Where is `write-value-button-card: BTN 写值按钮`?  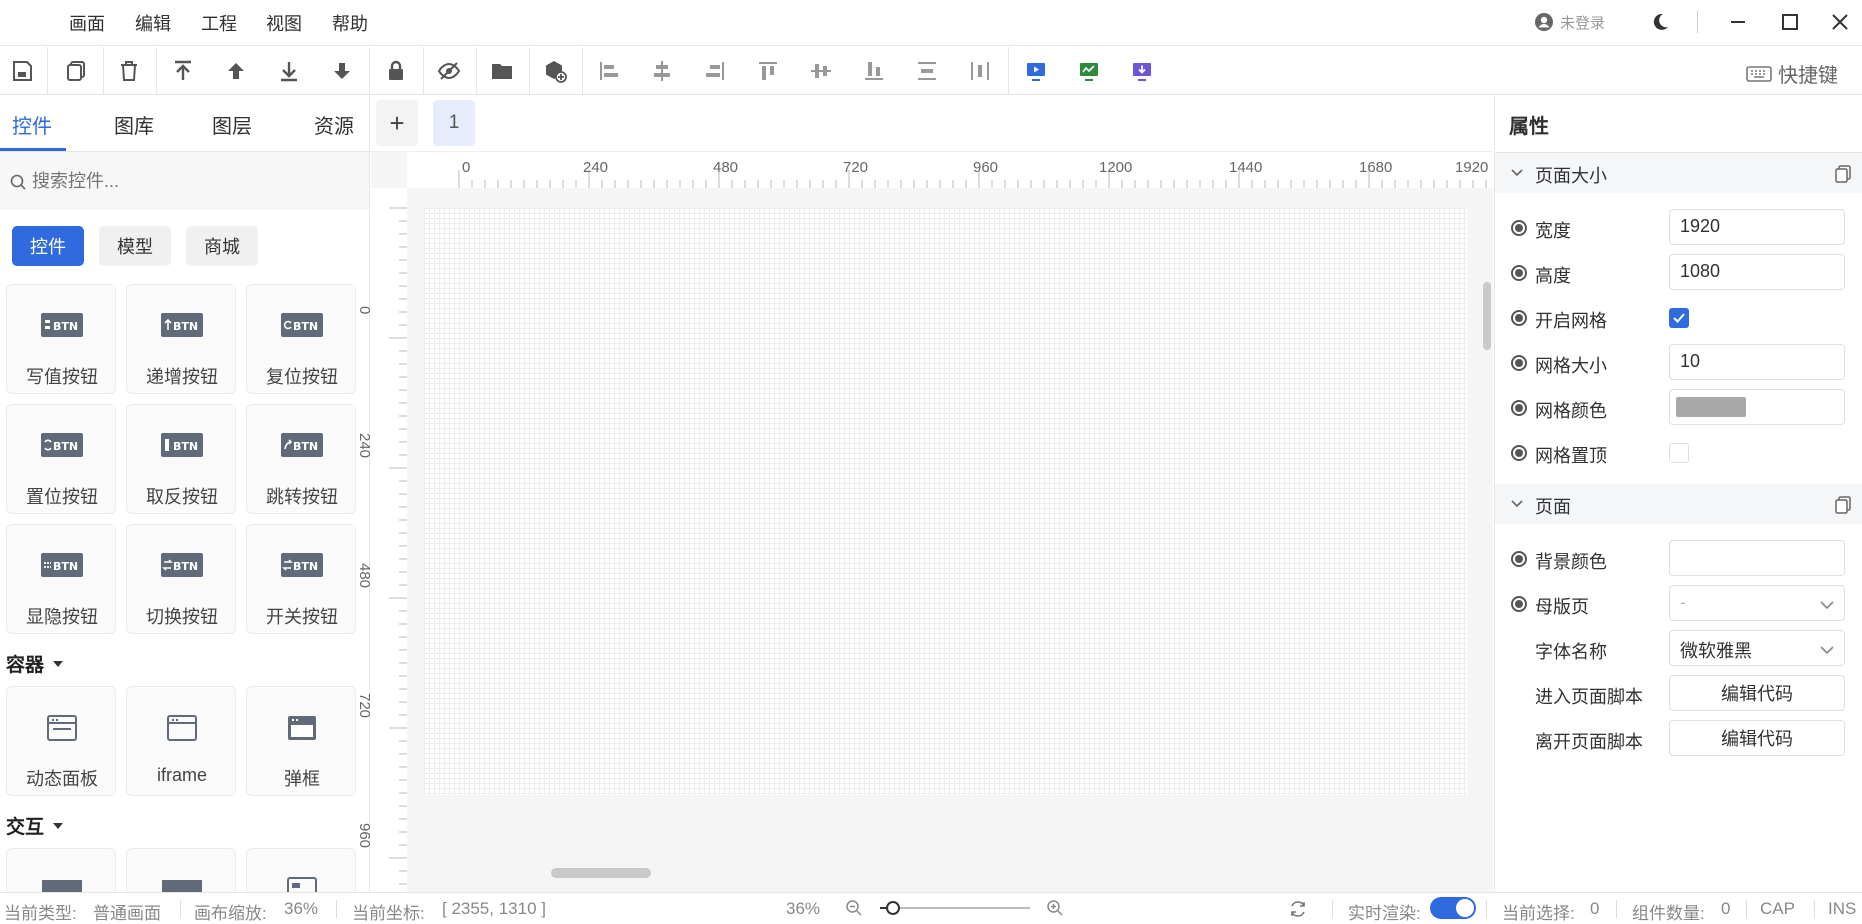 write-value-button-card: BTN 写值按钮 is located at coordinates (61, 339).